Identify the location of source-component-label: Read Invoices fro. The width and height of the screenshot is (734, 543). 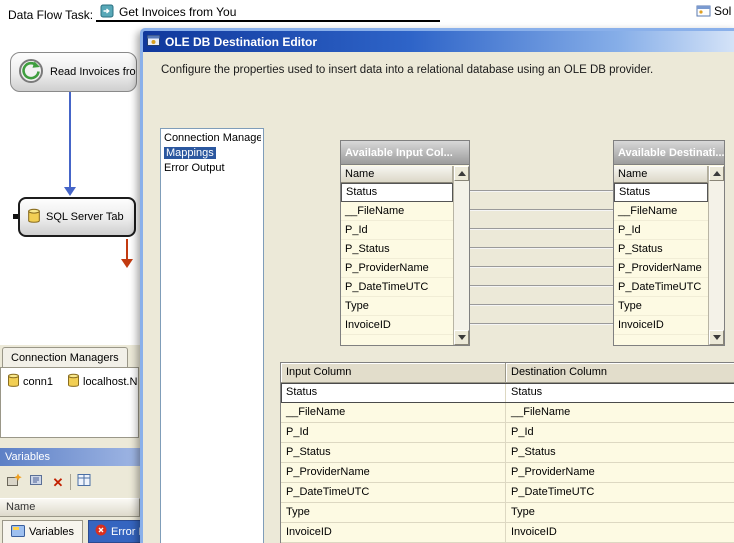
(93, 72).